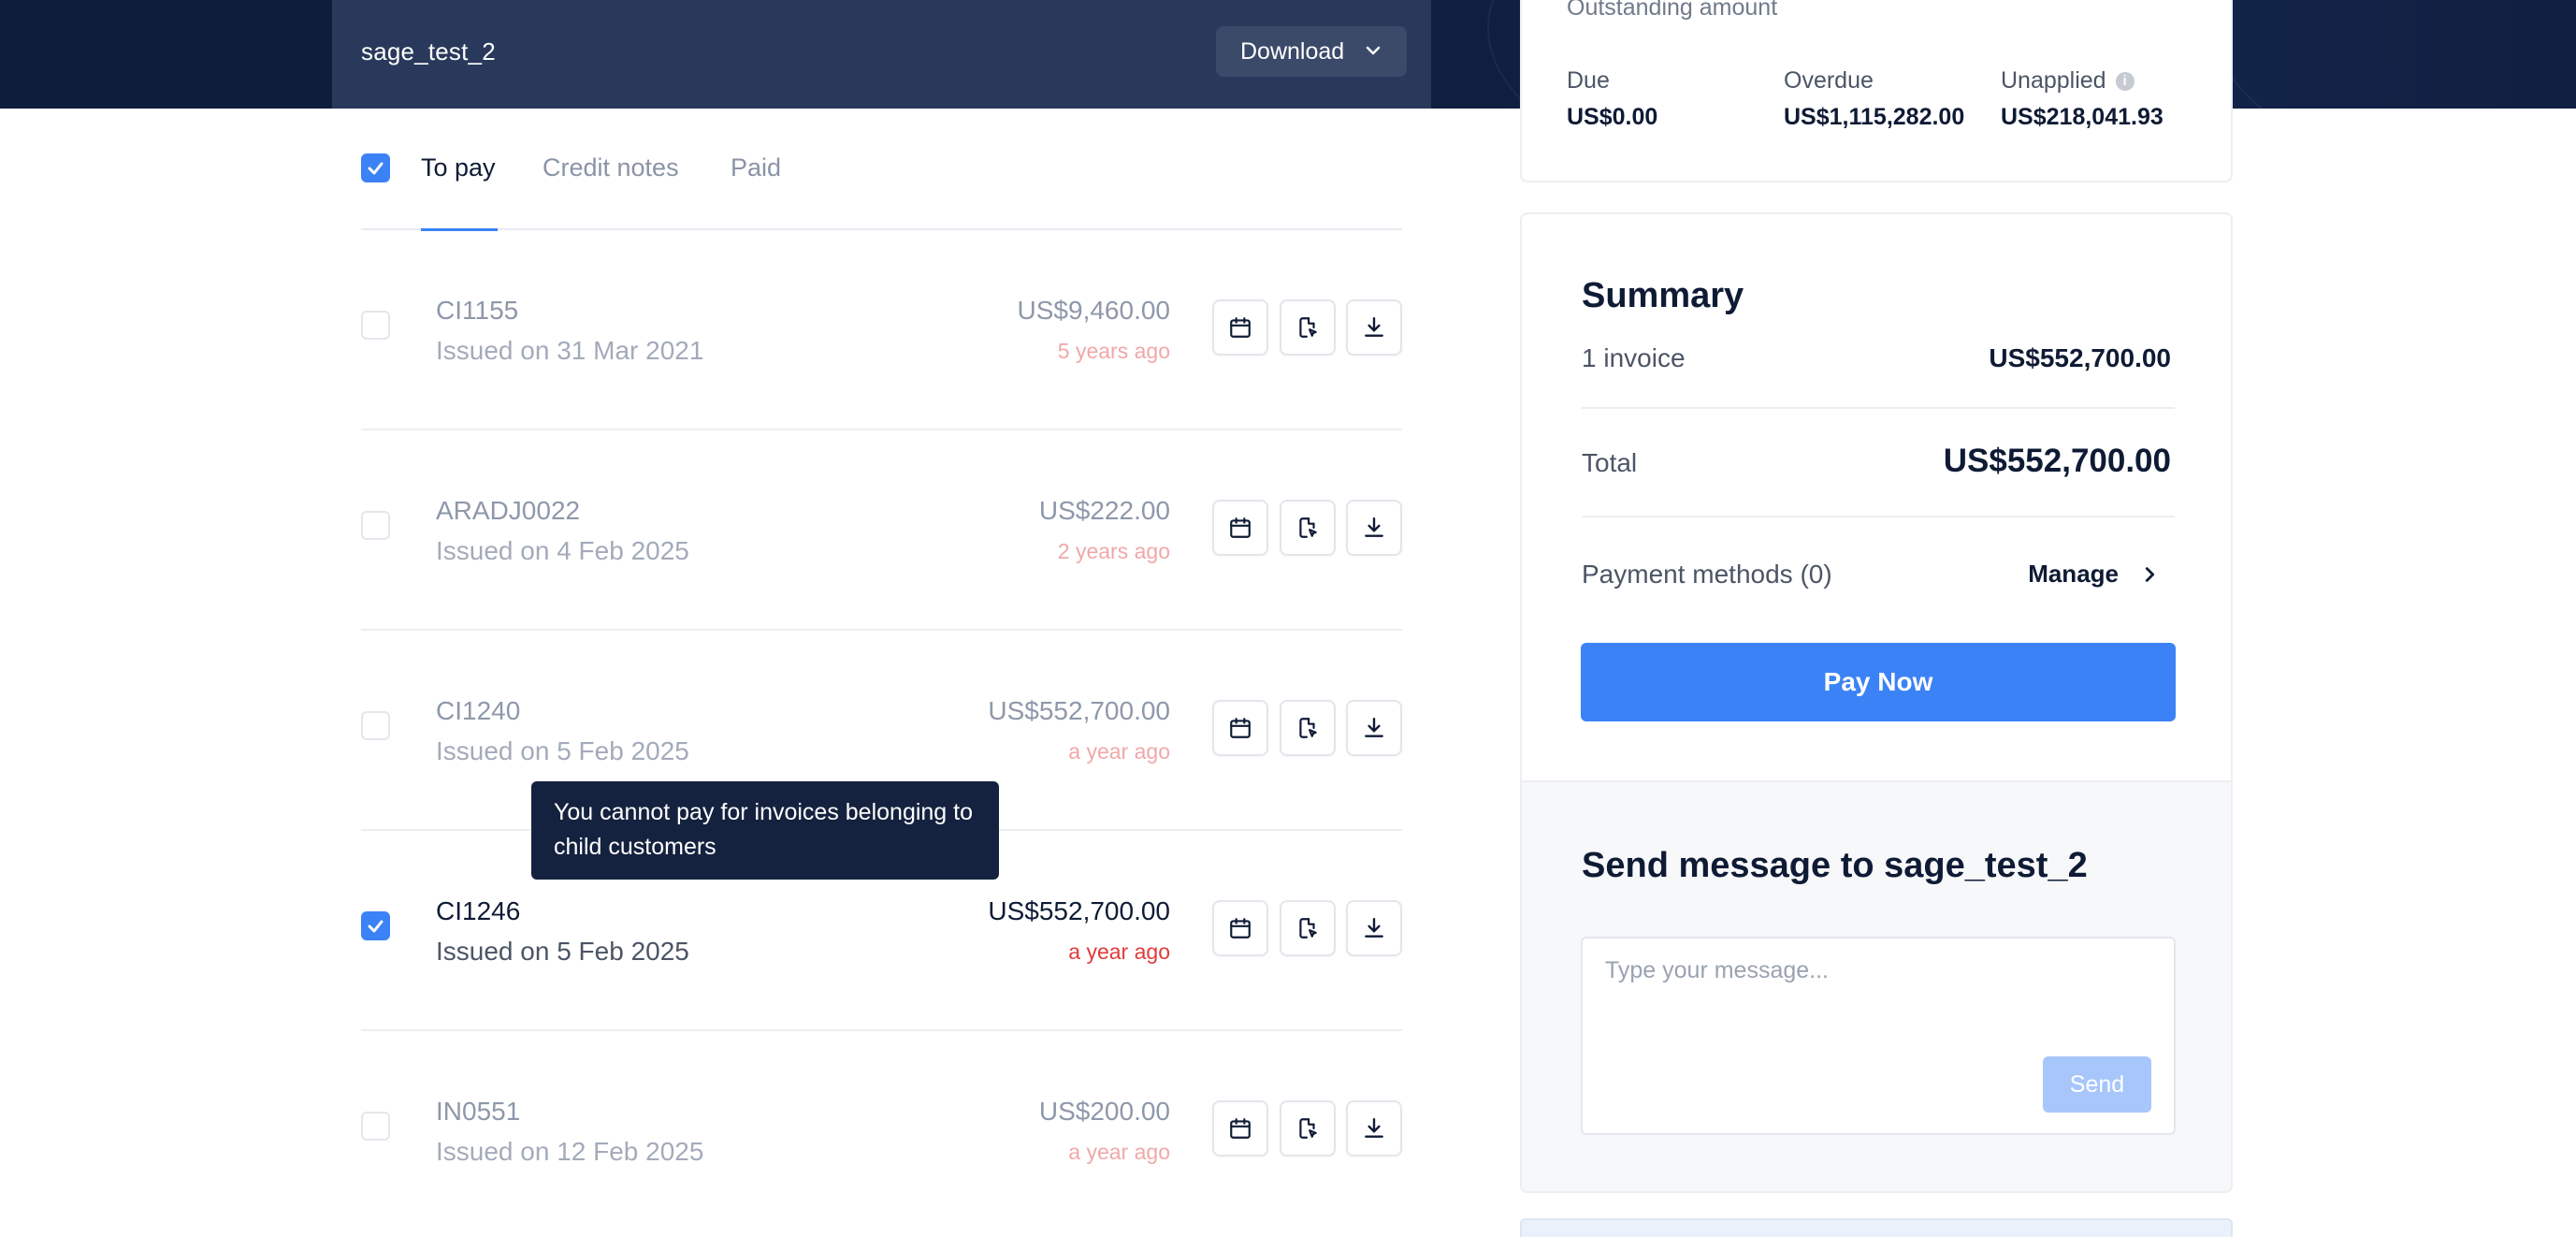 This screenshot has height=1237, width=2576. Describe the element at coordinates (458, 167) in the screenshot. I see `tab-to-pay: To pay` at that location.